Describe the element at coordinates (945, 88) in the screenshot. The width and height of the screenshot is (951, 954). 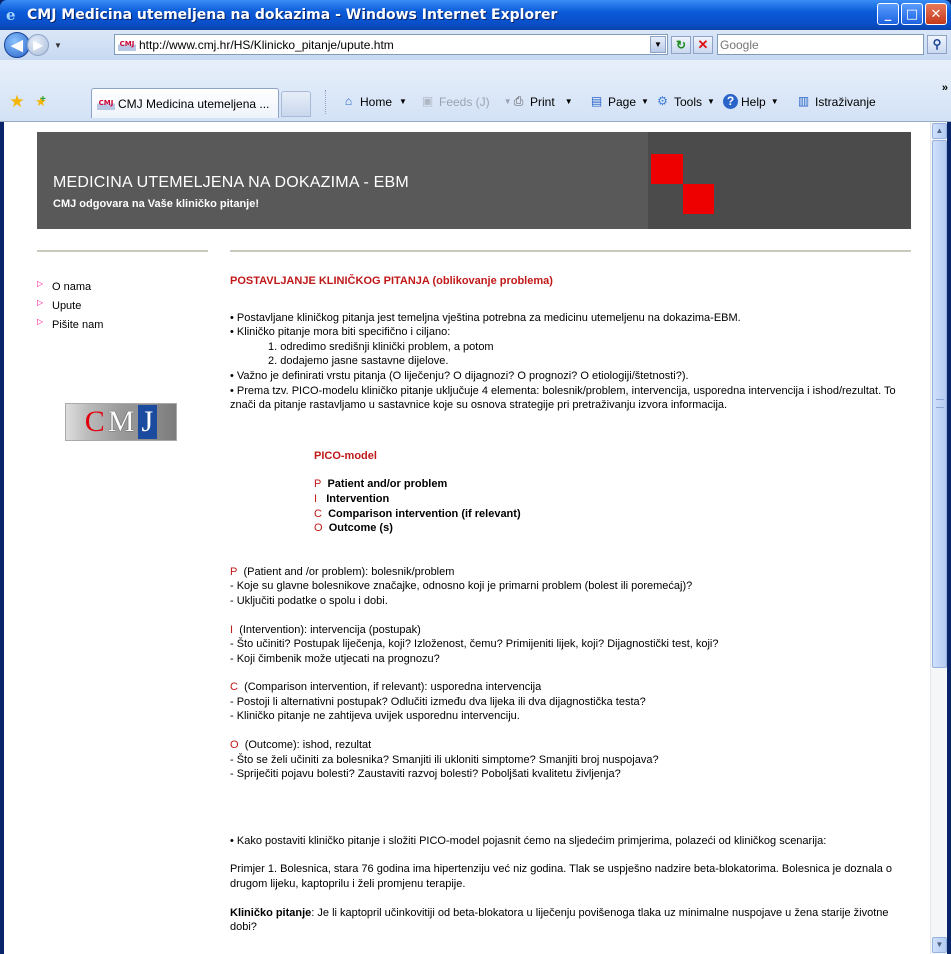
I see `more-commands-icon: »` at that location.